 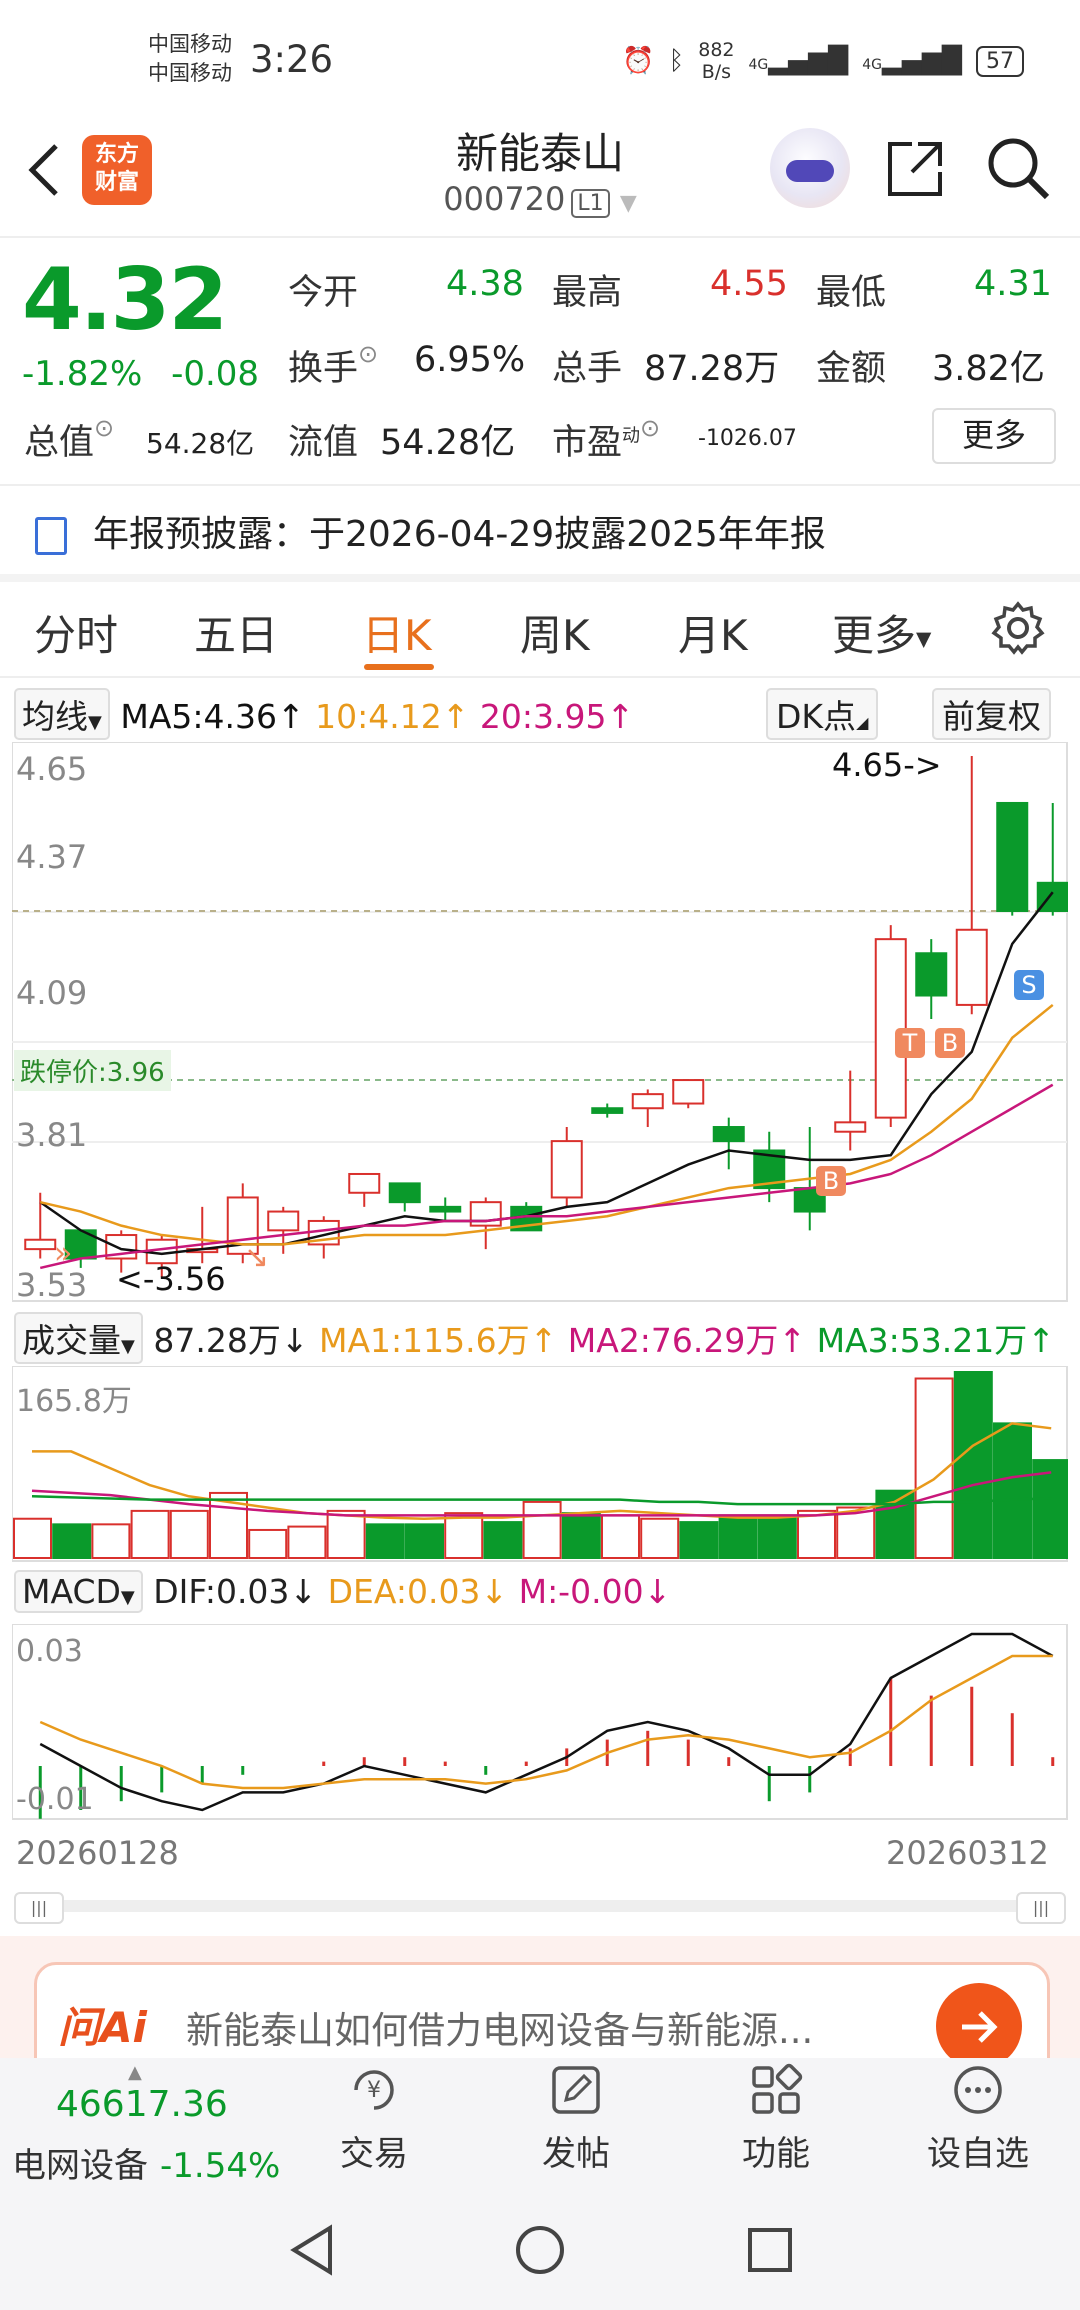 I want to click on y-axis-label-4: 3.81, so click(x=52, y=1135).